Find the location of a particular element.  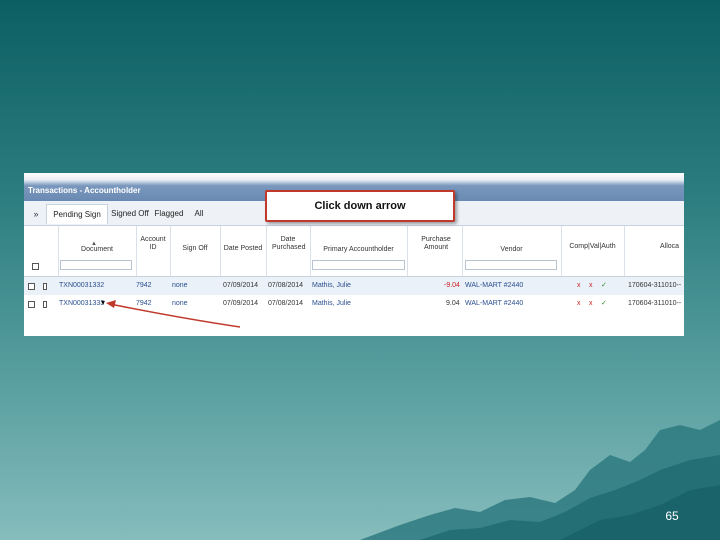

purchase-amount: 9.04 is located at coordinates (453, 303).